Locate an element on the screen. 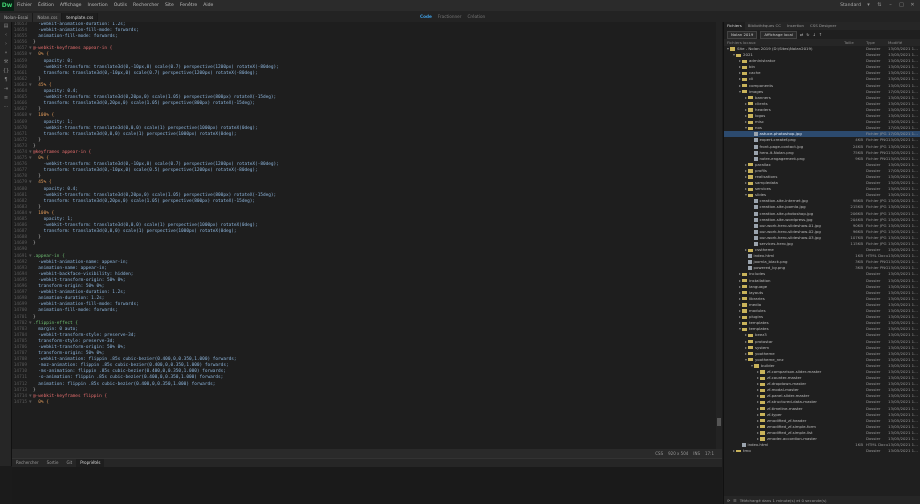  status-bar: CSS 920 x 504 INS 17:1 is located at coordinates (367, 453).